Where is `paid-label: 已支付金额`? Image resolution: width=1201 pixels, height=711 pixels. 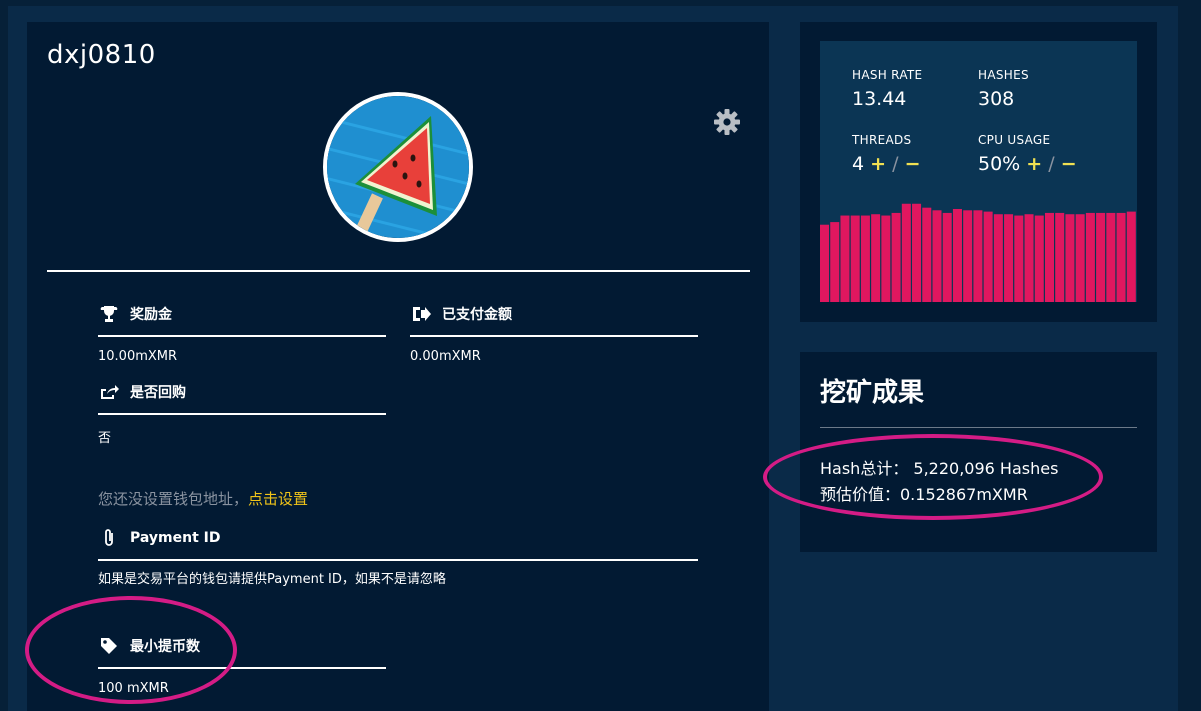
paid-label: 已支付金额 is located at coordinates (477, 315).